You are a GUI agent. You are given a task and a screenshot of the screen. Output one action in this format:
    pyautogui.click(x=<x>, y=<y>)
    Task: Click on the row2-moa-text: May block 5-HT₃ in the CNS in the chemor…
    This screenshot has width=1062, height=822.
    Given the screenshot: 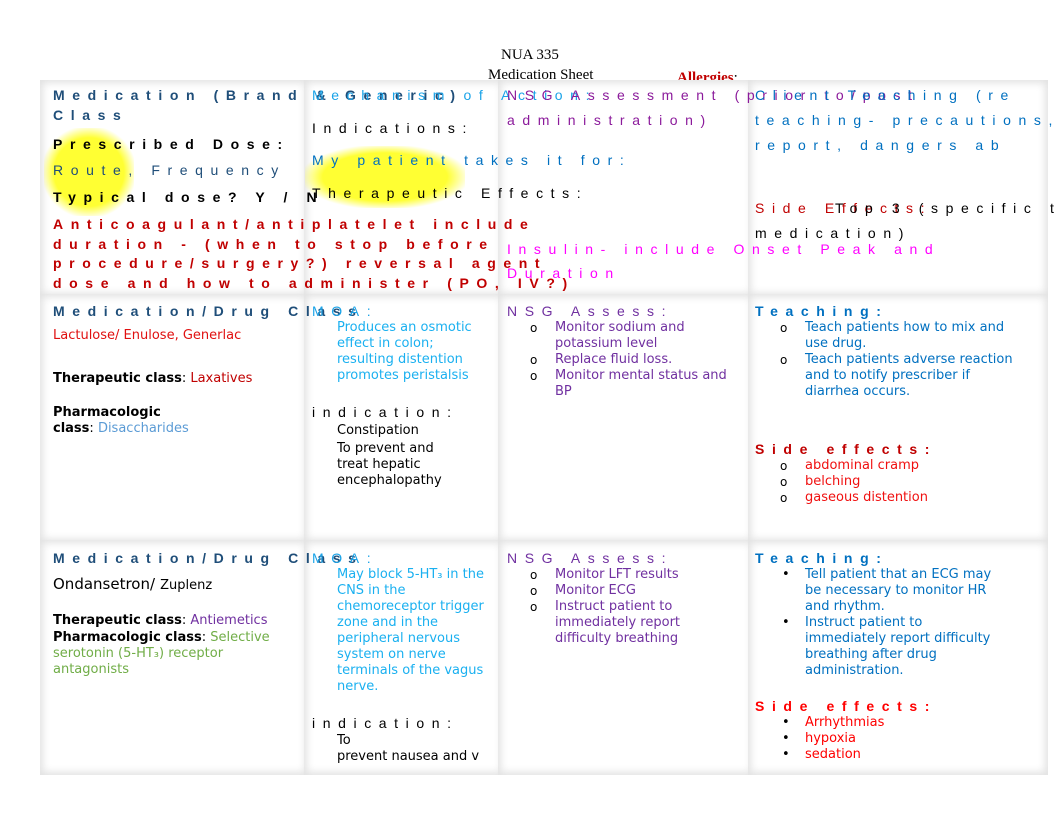 What is the action you would take?
    pyautogui.click(x=410, y=630)
    